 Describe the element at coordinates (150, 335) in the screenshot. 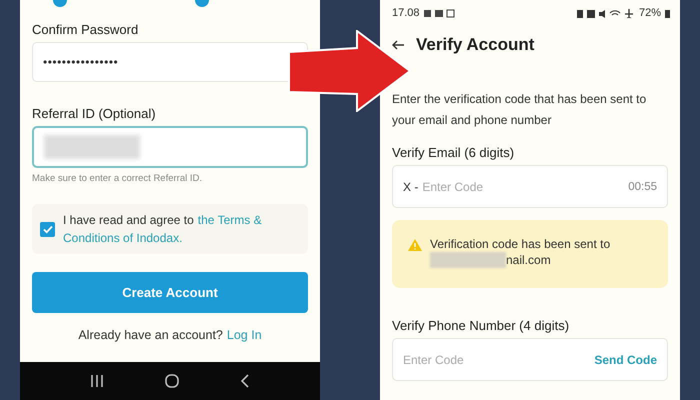

I see `login-prompt: Already have an account?` at that location.